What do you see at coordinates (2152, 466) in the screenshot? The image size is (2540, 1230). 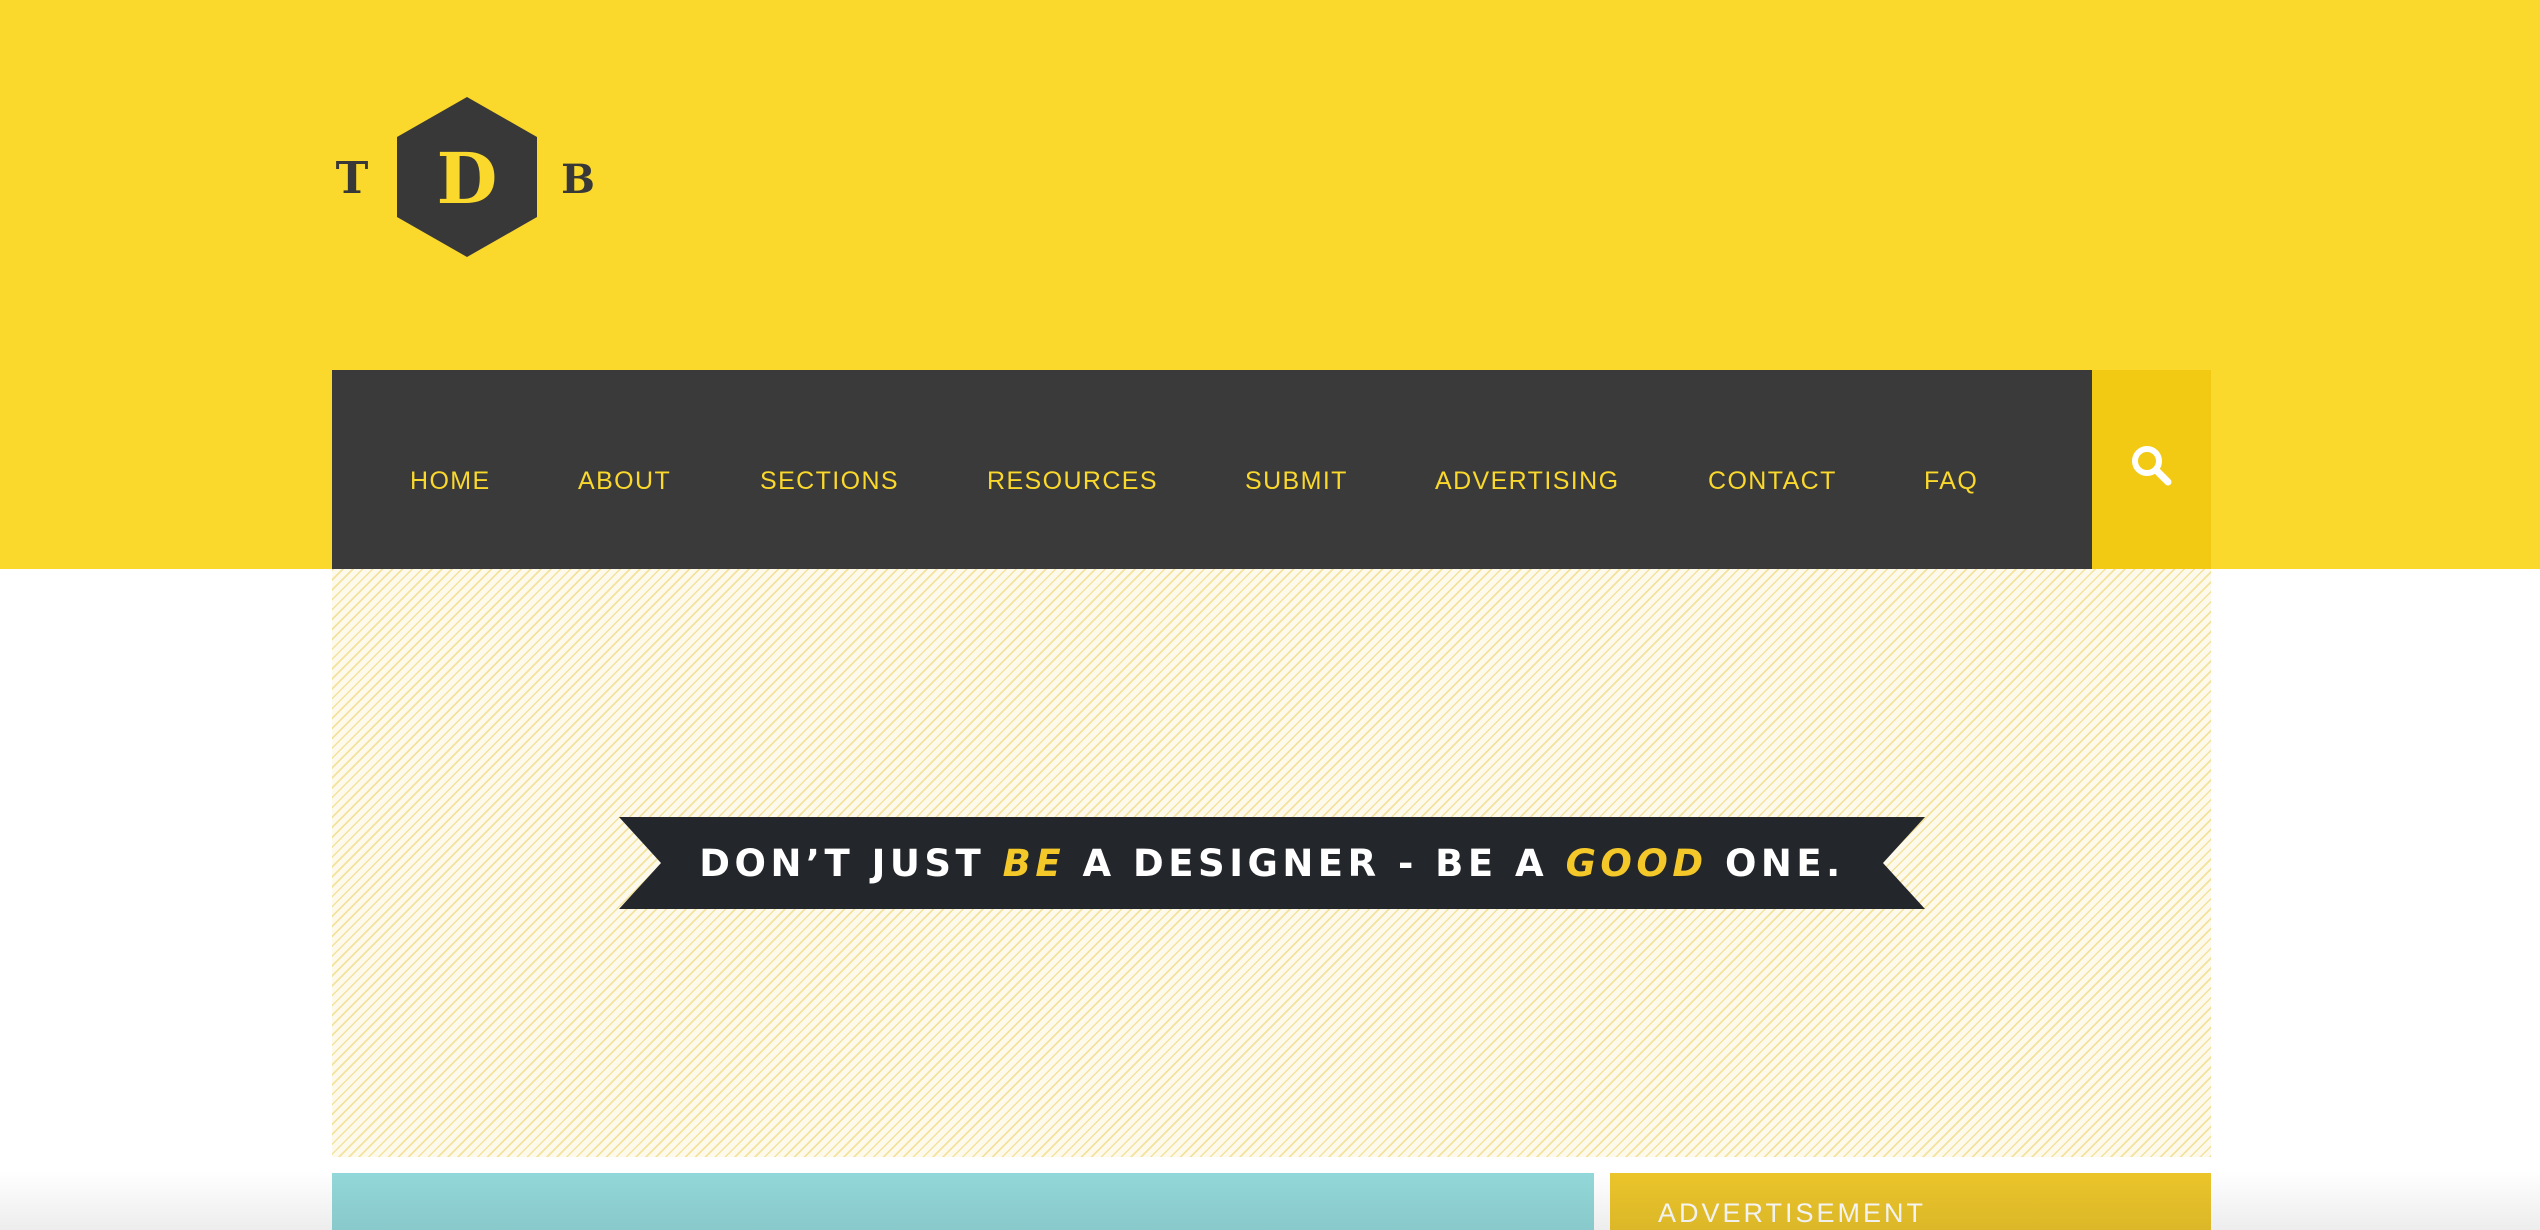 I see `search-icon` at bounding box center [2152, 466].